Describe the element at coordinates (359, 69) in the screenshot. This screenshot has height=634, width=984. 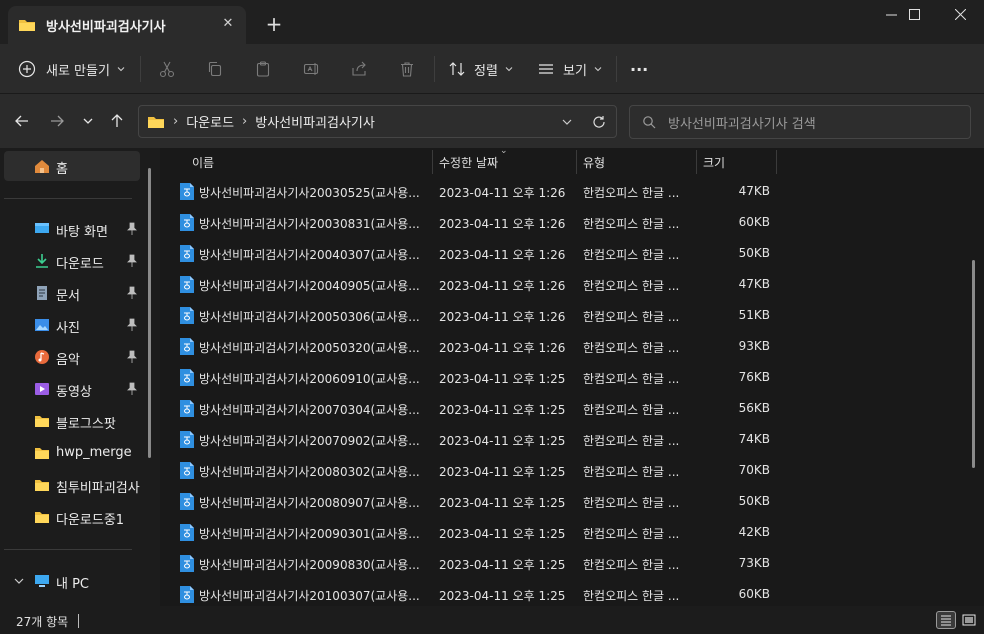
I see `share-button` at that location.